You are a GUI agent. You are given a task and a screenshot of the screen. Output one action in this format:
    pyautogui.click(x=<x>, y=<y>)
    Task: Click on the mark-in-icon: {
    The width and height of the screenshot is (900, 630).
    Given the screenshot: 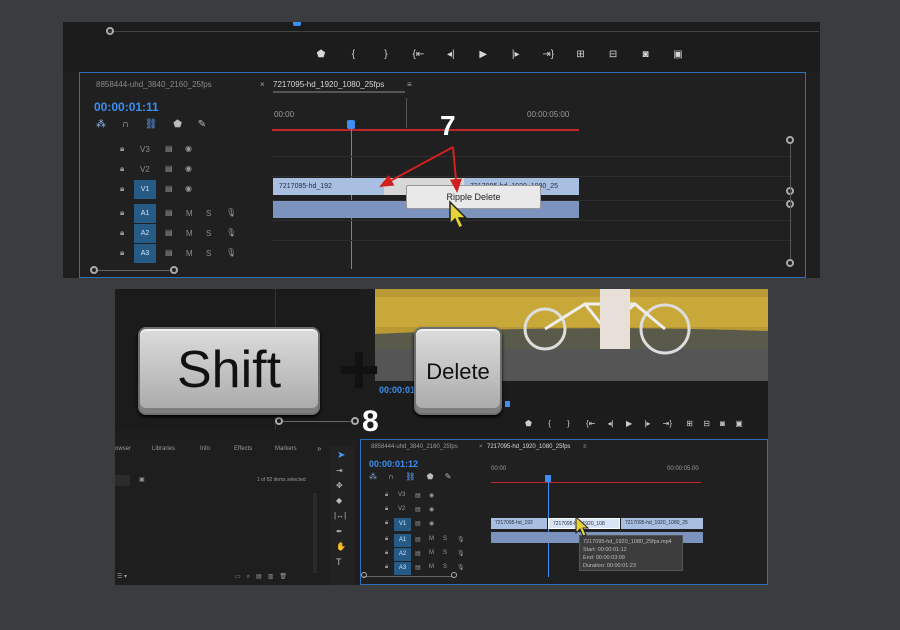 What is the action you would take?
    pyautogui.click(x=549, y=423)
    